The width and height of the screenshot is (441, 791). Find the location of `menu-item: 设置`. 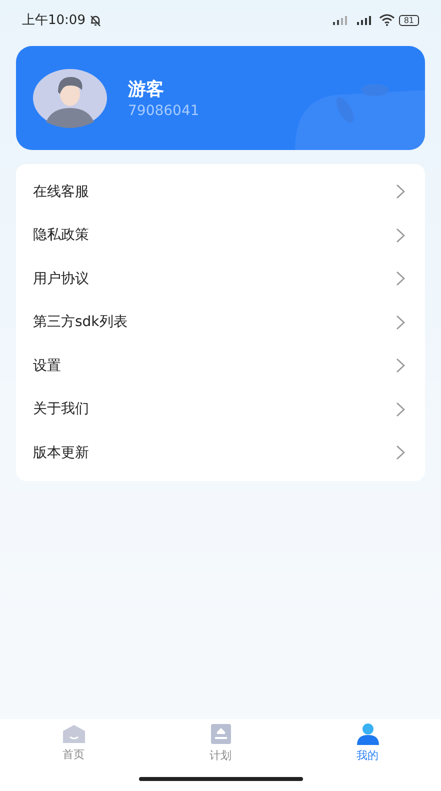

menu-item: 设置 is located at coordinates (220, 366).